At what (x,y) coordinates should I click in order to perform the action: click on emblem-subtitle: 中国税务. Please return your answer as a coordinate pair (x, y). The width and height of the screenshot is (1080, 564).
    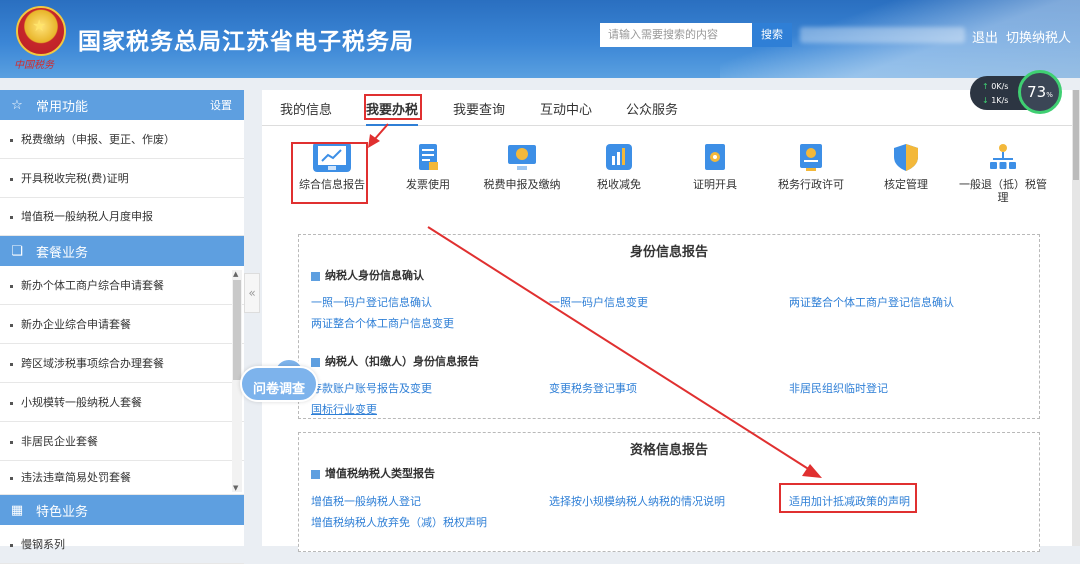
    Looking at the image, I should click on (34, 65).